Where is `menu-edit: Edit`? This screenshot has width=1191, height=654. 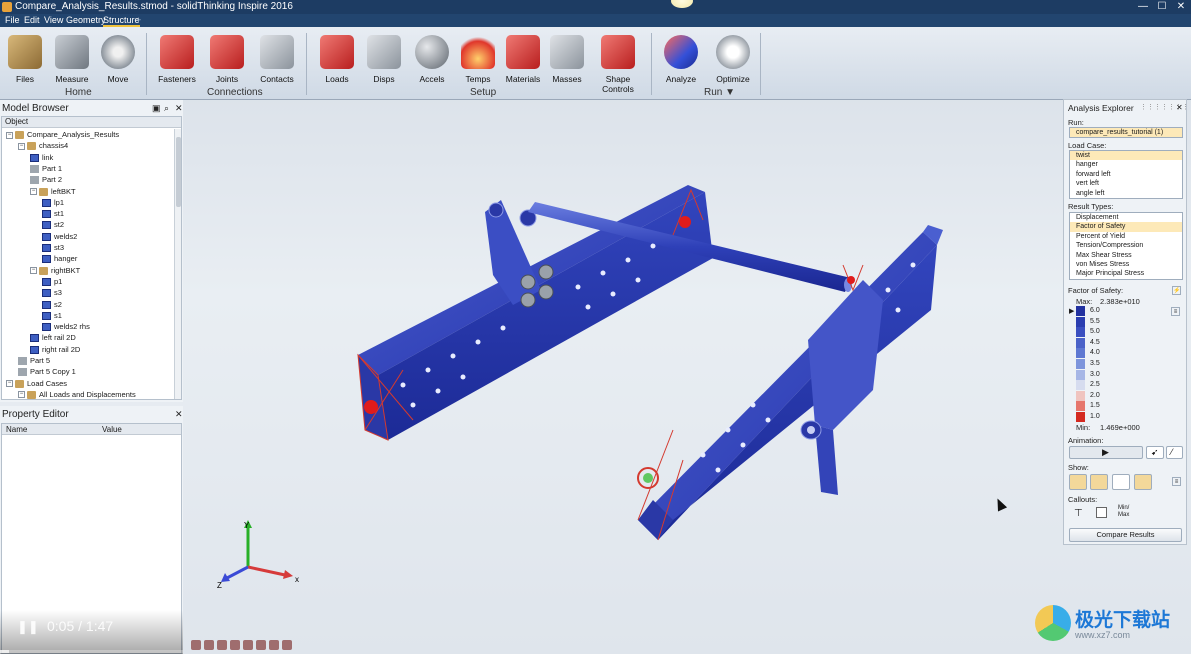 menu-edit: Edit is located at coordinates (32, 20).